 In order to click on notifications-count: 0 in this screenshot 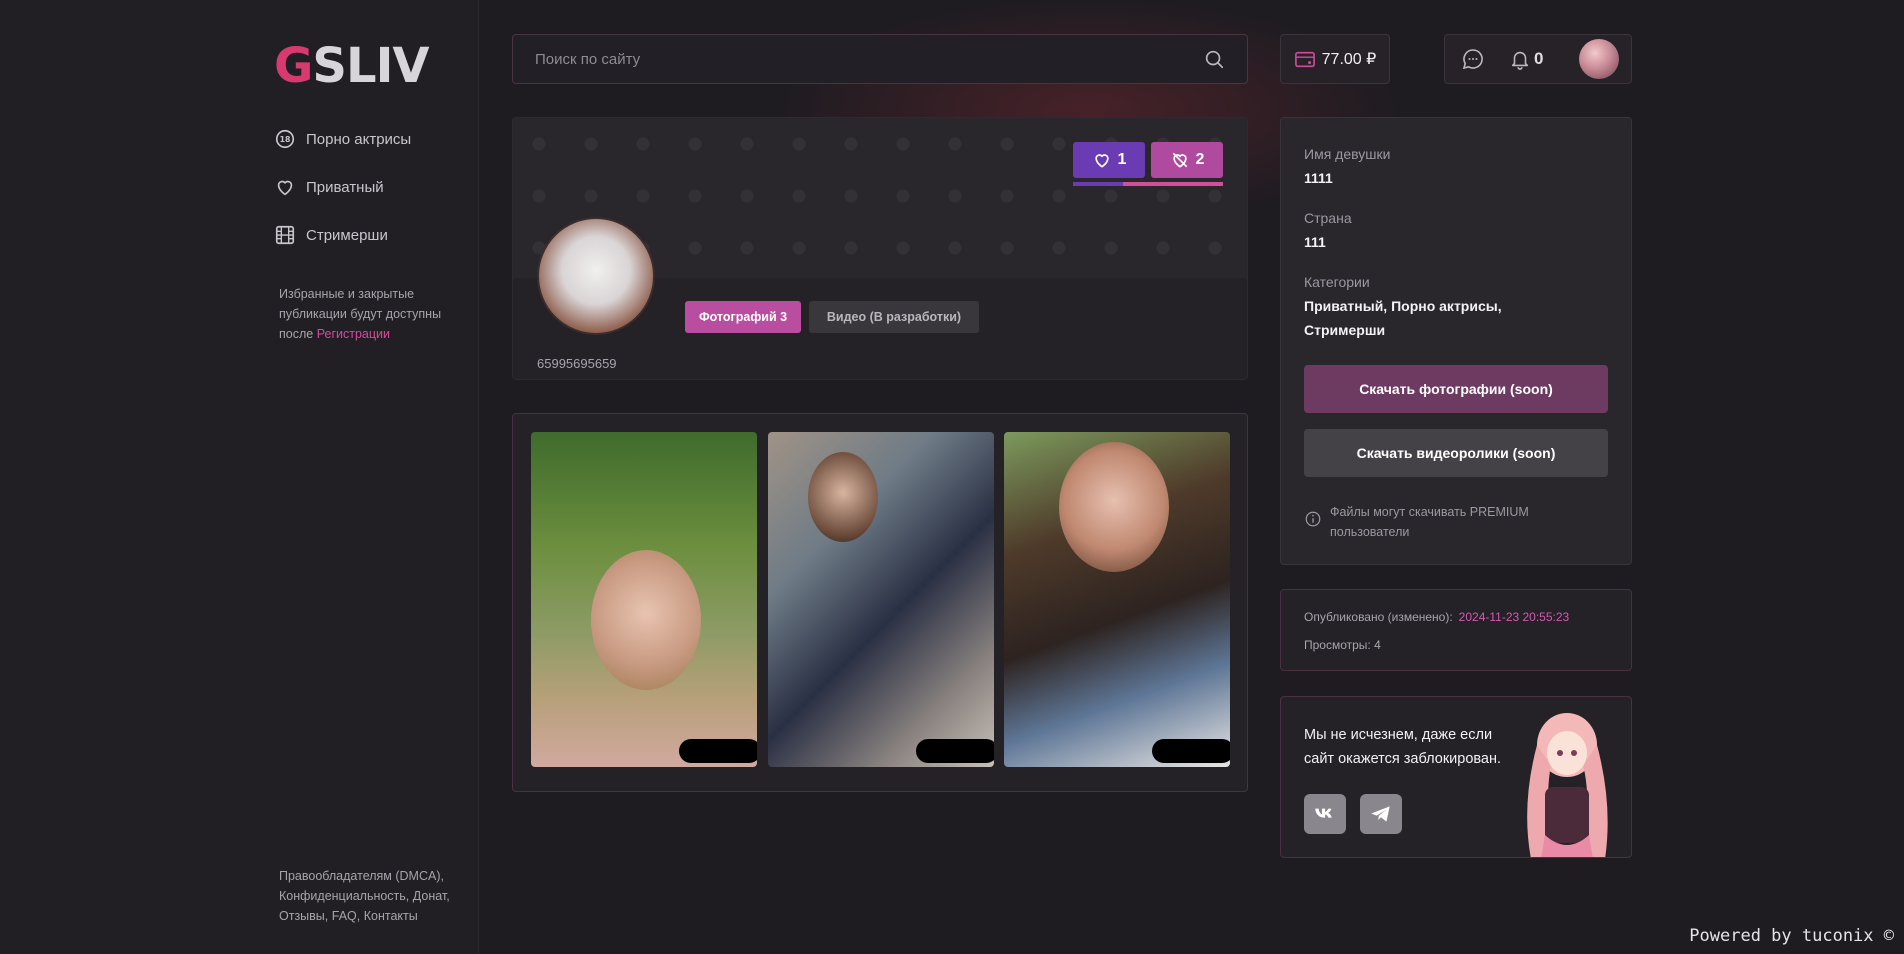, I will do `click(1539, 58)`.